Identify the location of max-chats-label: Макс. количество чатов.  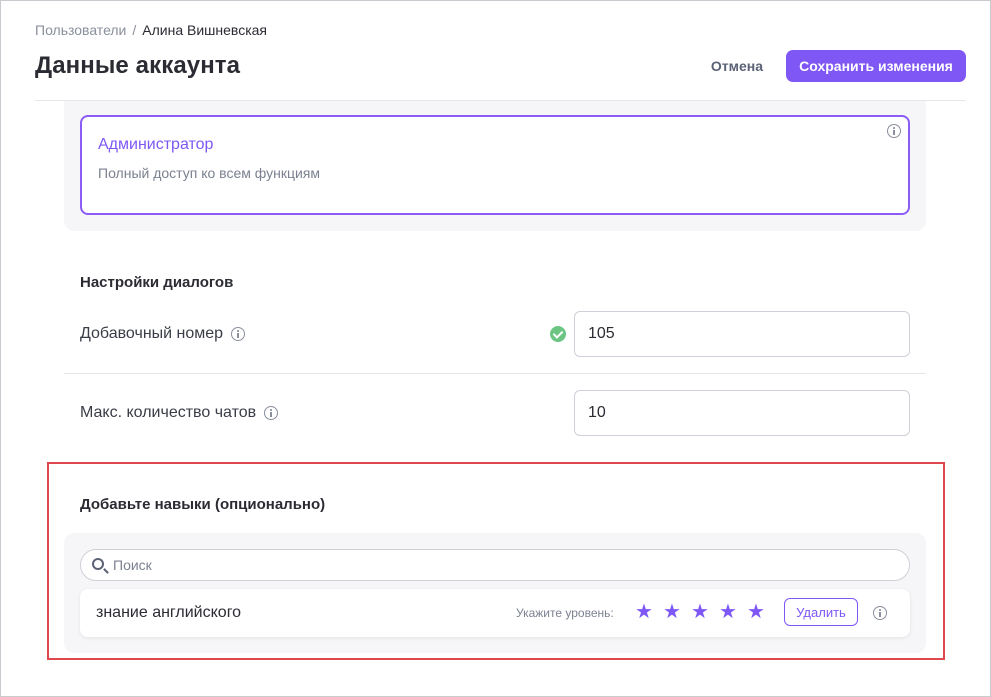
(168, 412).